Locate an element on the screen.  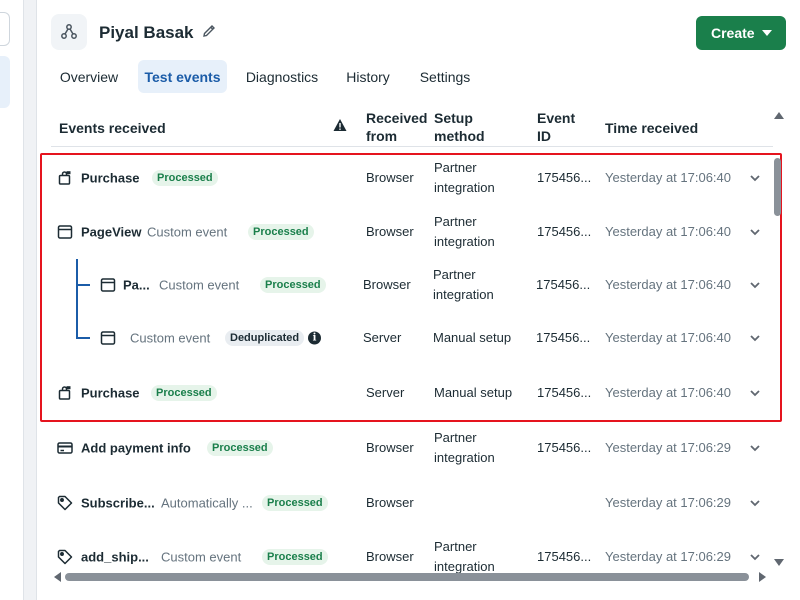
scroll-left-arrow is located at coordinates (57, 577).